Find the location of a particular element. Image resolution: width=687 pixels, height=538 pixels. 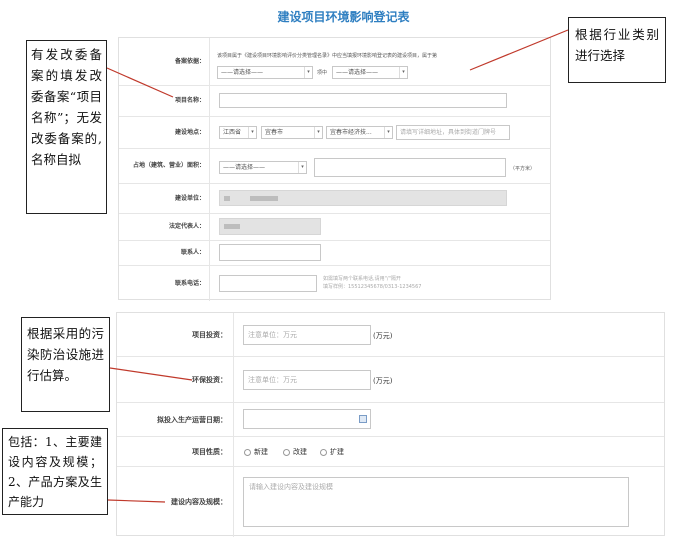

phone-input is located at coordinates (268, 283).